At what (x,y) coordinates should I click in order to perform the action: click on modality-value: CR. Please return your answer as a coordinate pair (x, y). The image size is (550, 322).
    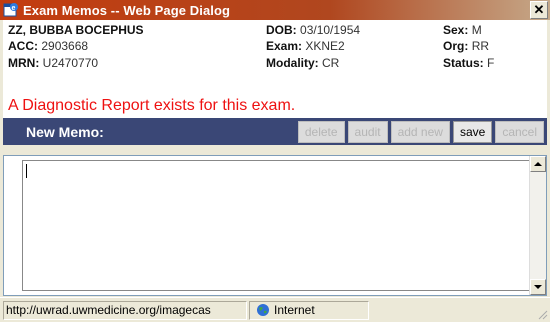
    Looking at the image, I should click on (331, 63).